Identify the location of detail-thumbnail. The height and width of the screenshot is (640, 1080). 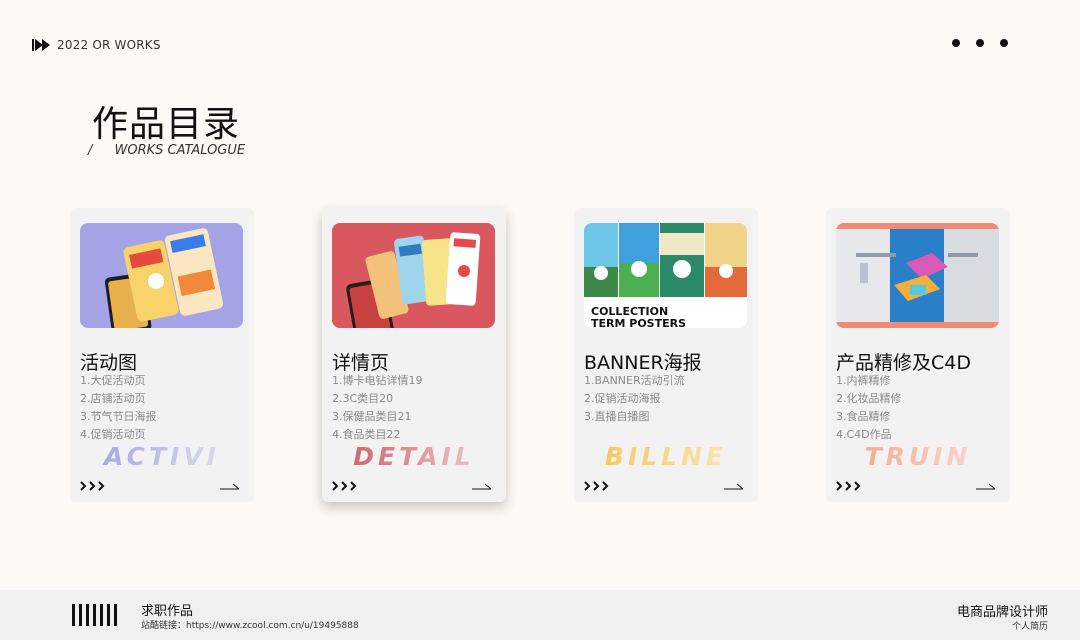
(413, 275).